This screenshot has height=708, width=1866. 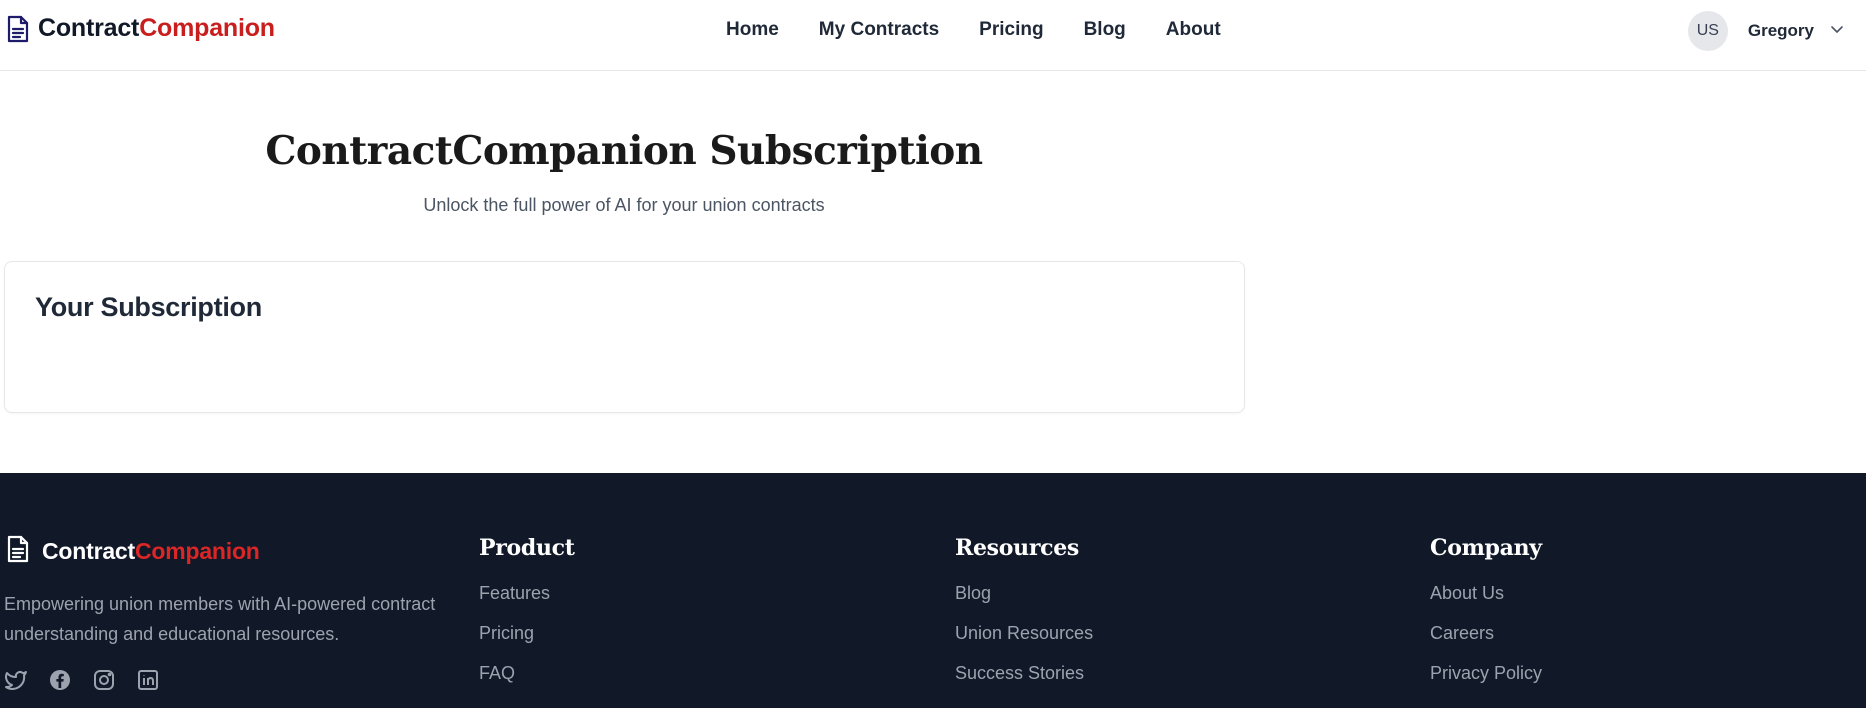 I want to click on twitter-icon, so click(x=16, y=680).